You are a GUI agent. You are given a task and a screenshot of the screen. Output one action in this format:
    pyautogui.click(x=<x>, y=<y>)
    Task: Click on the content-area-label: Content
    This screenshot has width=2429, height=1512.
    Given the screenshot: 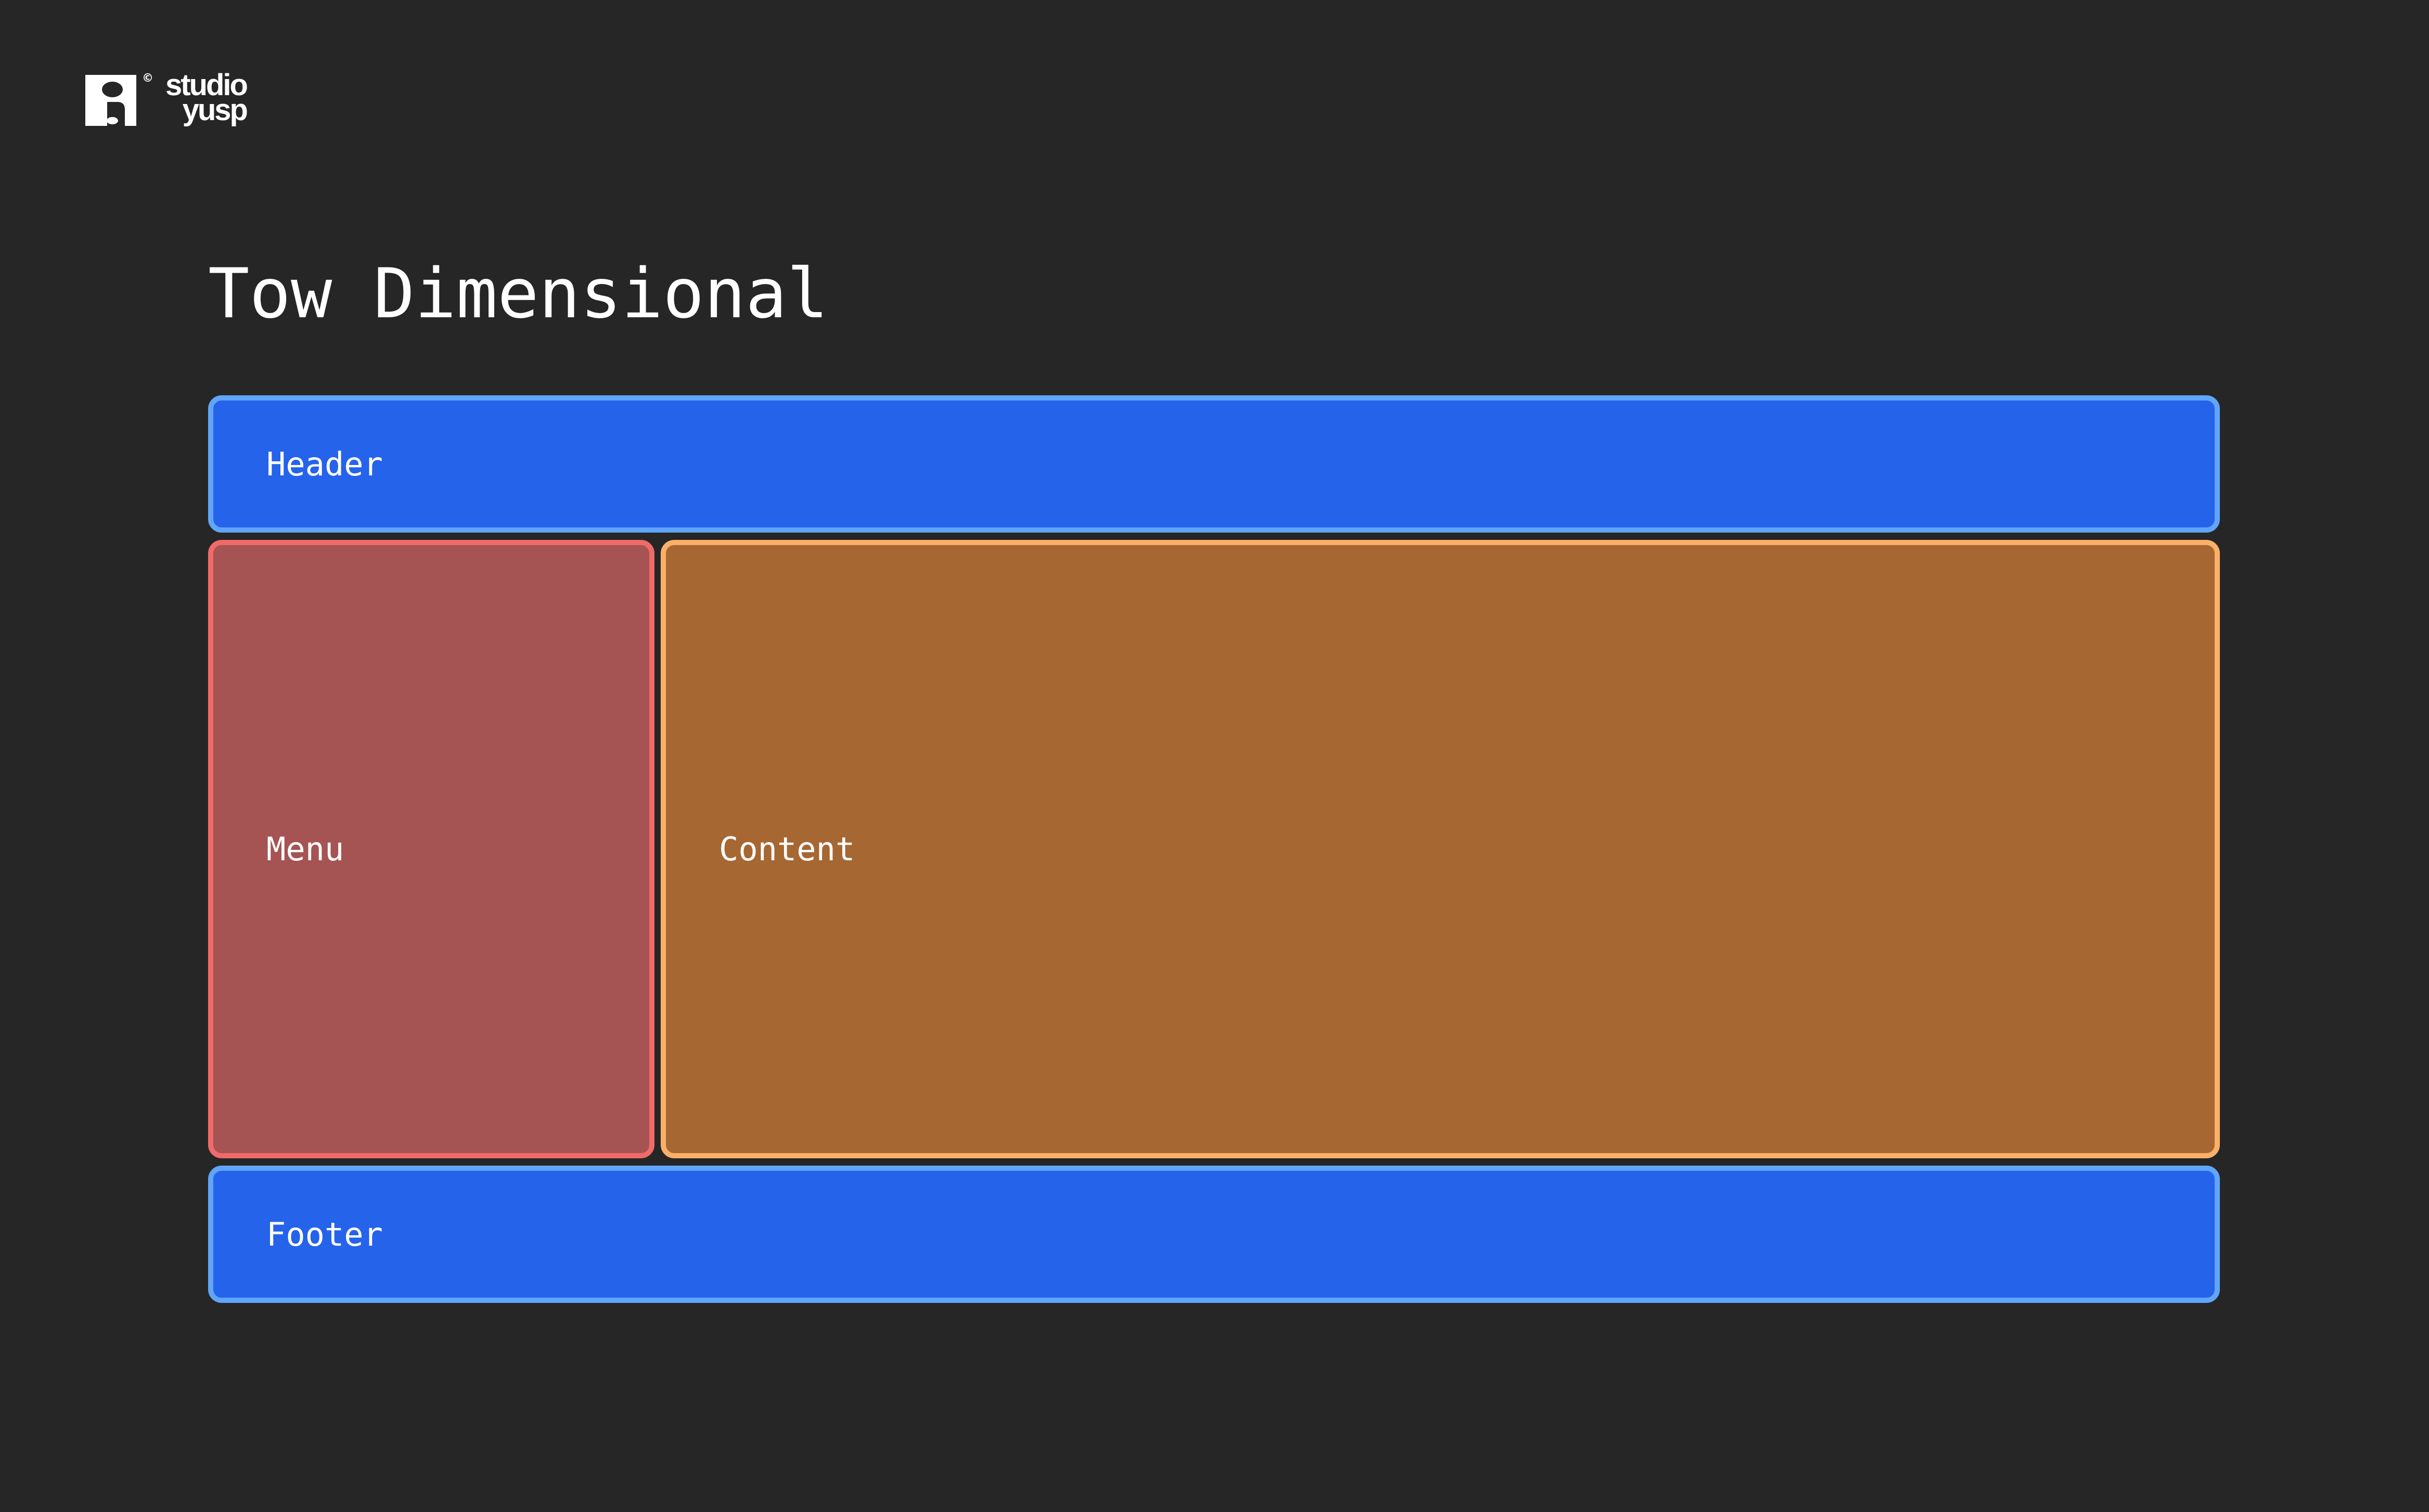 What is the action you would take?
    pyautogui.click(x=787, y=849)
    